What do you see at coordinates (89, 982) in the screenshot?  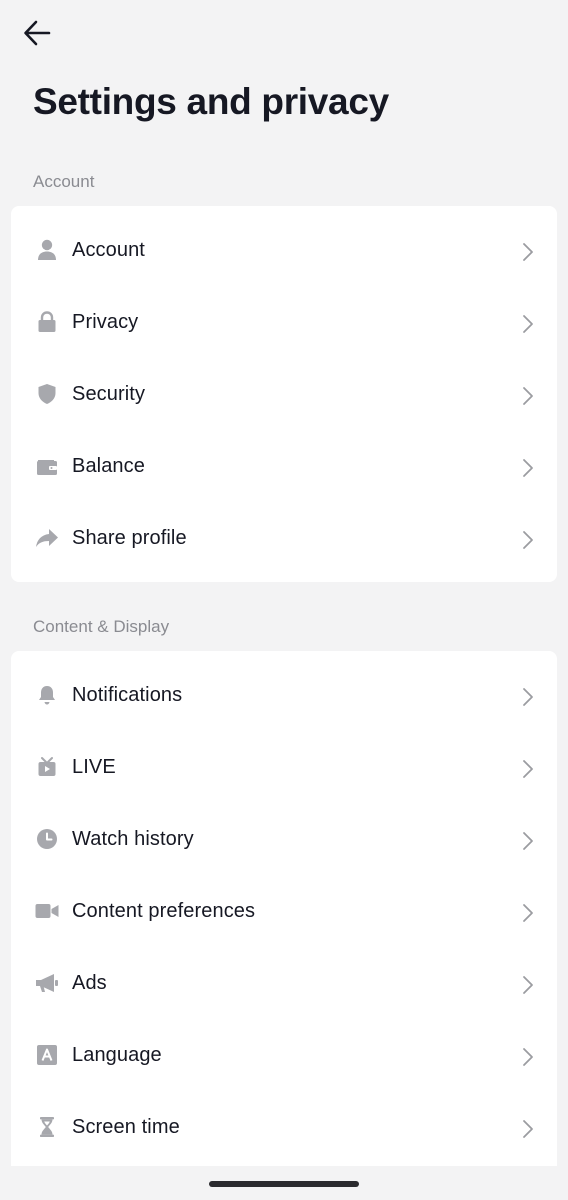 I see `settings-item-label: Ads` at bounding box center [89, 982].